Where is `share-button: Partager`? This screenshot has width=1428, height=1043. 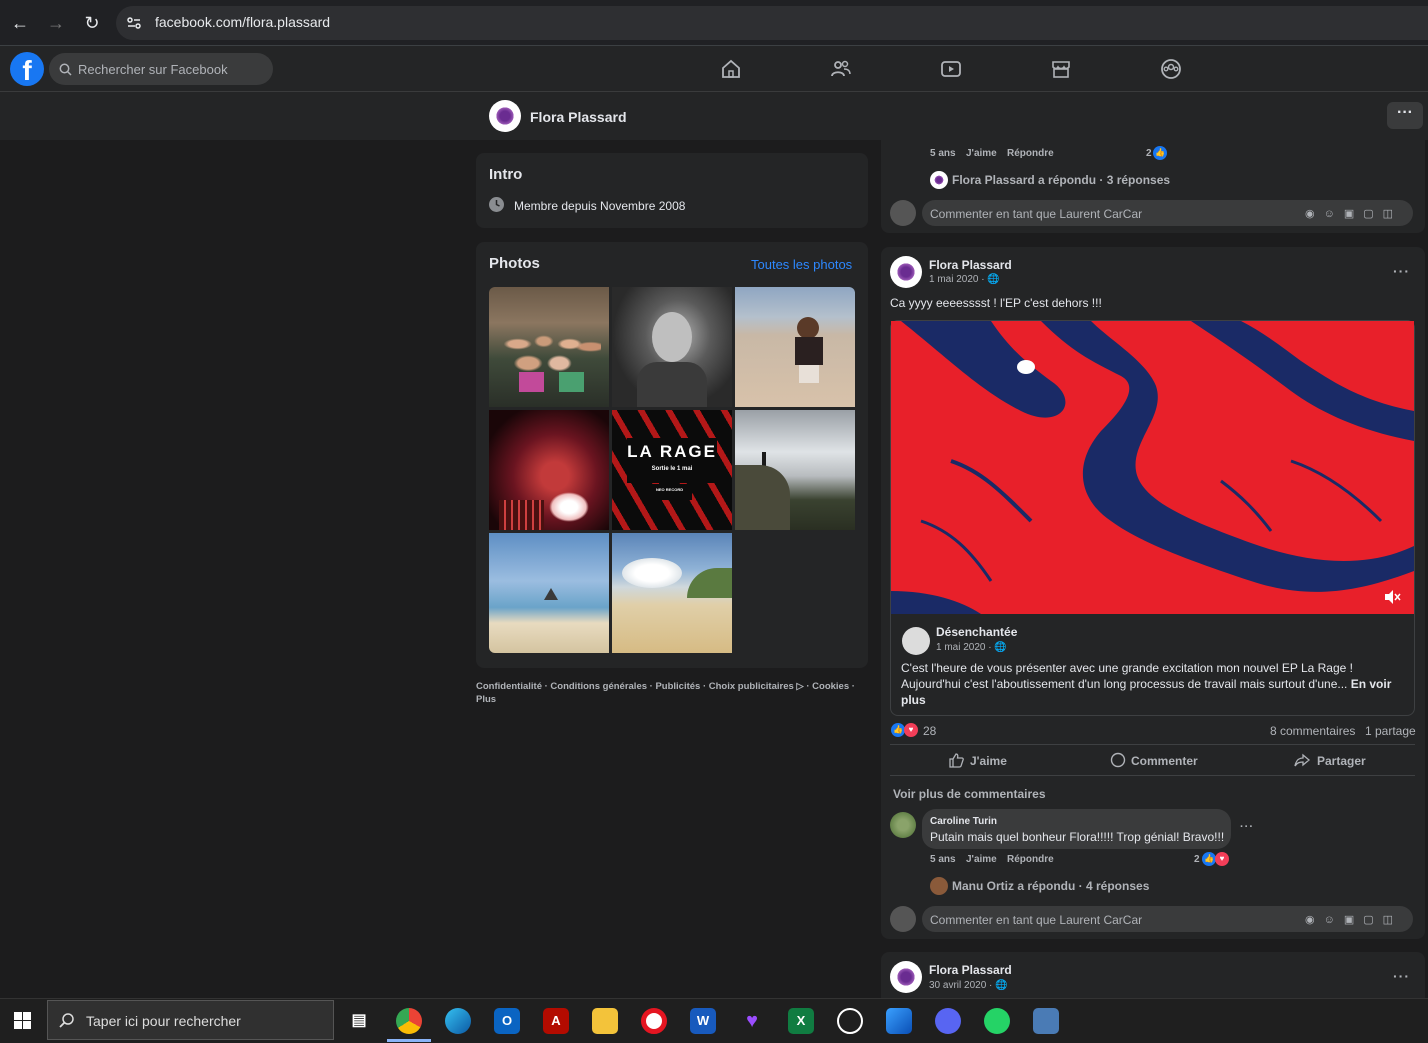
share-button: Partager is located at coordinates (1341, 761).